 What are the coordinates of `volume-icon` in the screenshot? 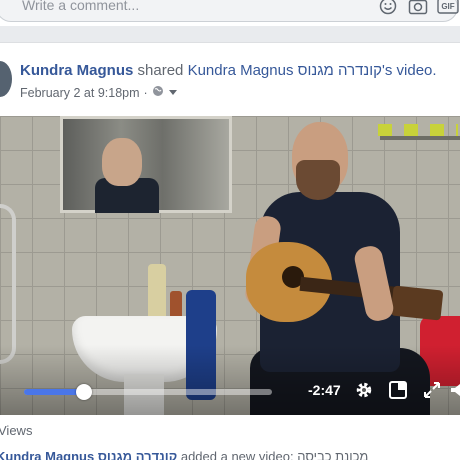 It's located at (453, 390).